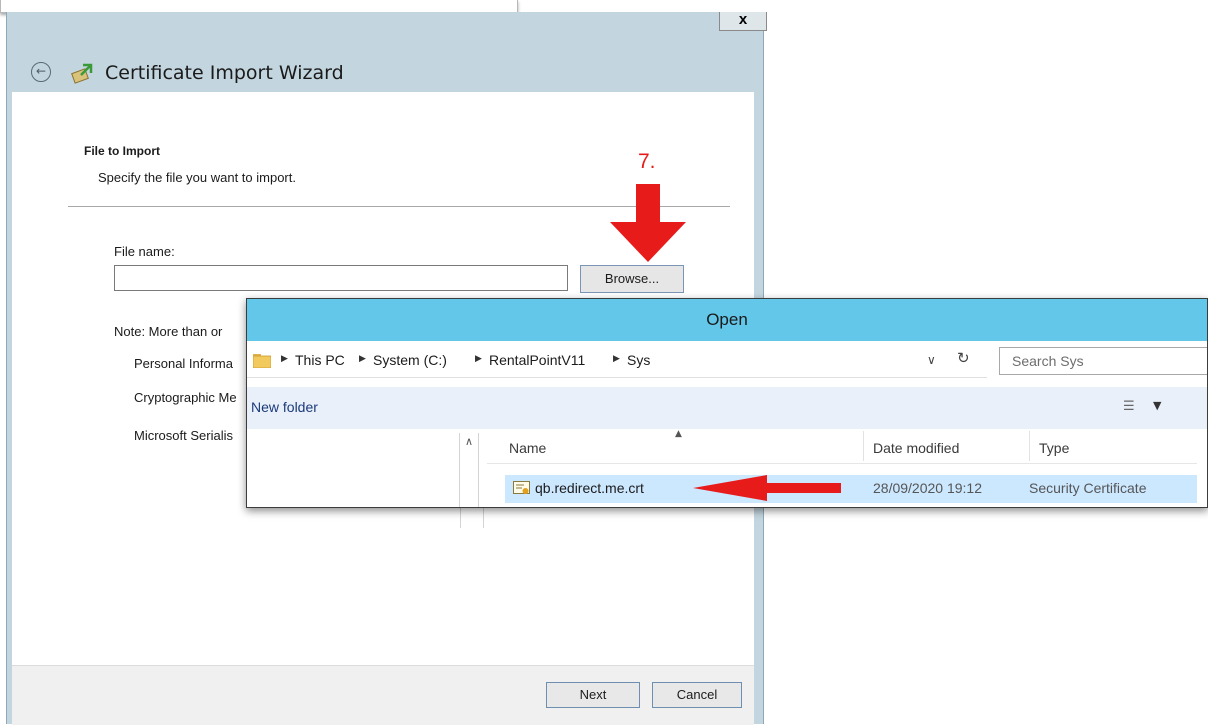  Describe the element at coordinates (1088, 488) in the screenshot. I see `file-type: Security Certificate` at that location.